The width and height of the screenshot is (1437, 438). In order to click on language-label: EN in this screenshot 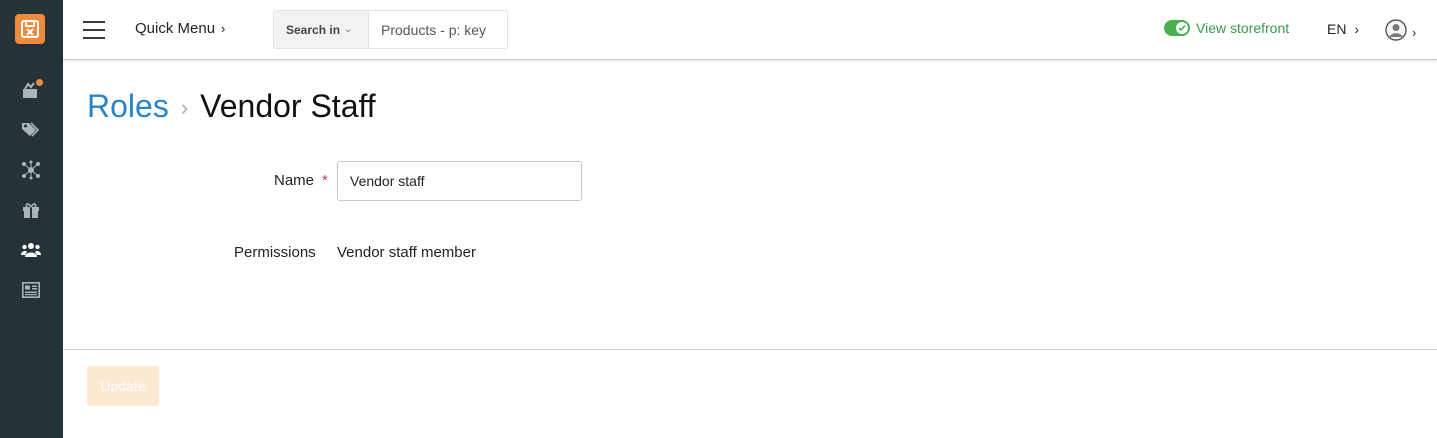, I will do `click(1337, 29)`.